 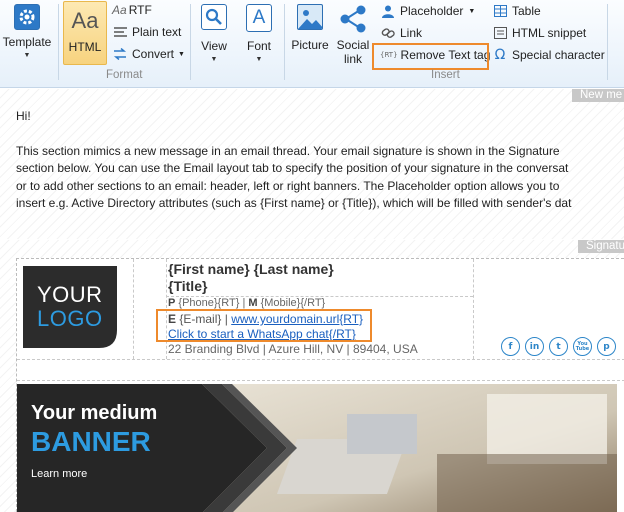 I want to click on view-label: View, so click(x=214, y=46).